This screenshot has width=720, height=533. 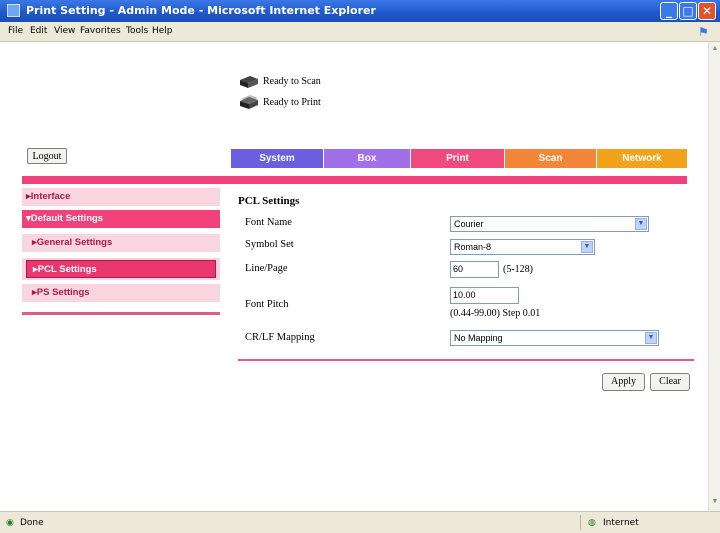 I want to click on minimize-button: _, so click(x=669, y=11).